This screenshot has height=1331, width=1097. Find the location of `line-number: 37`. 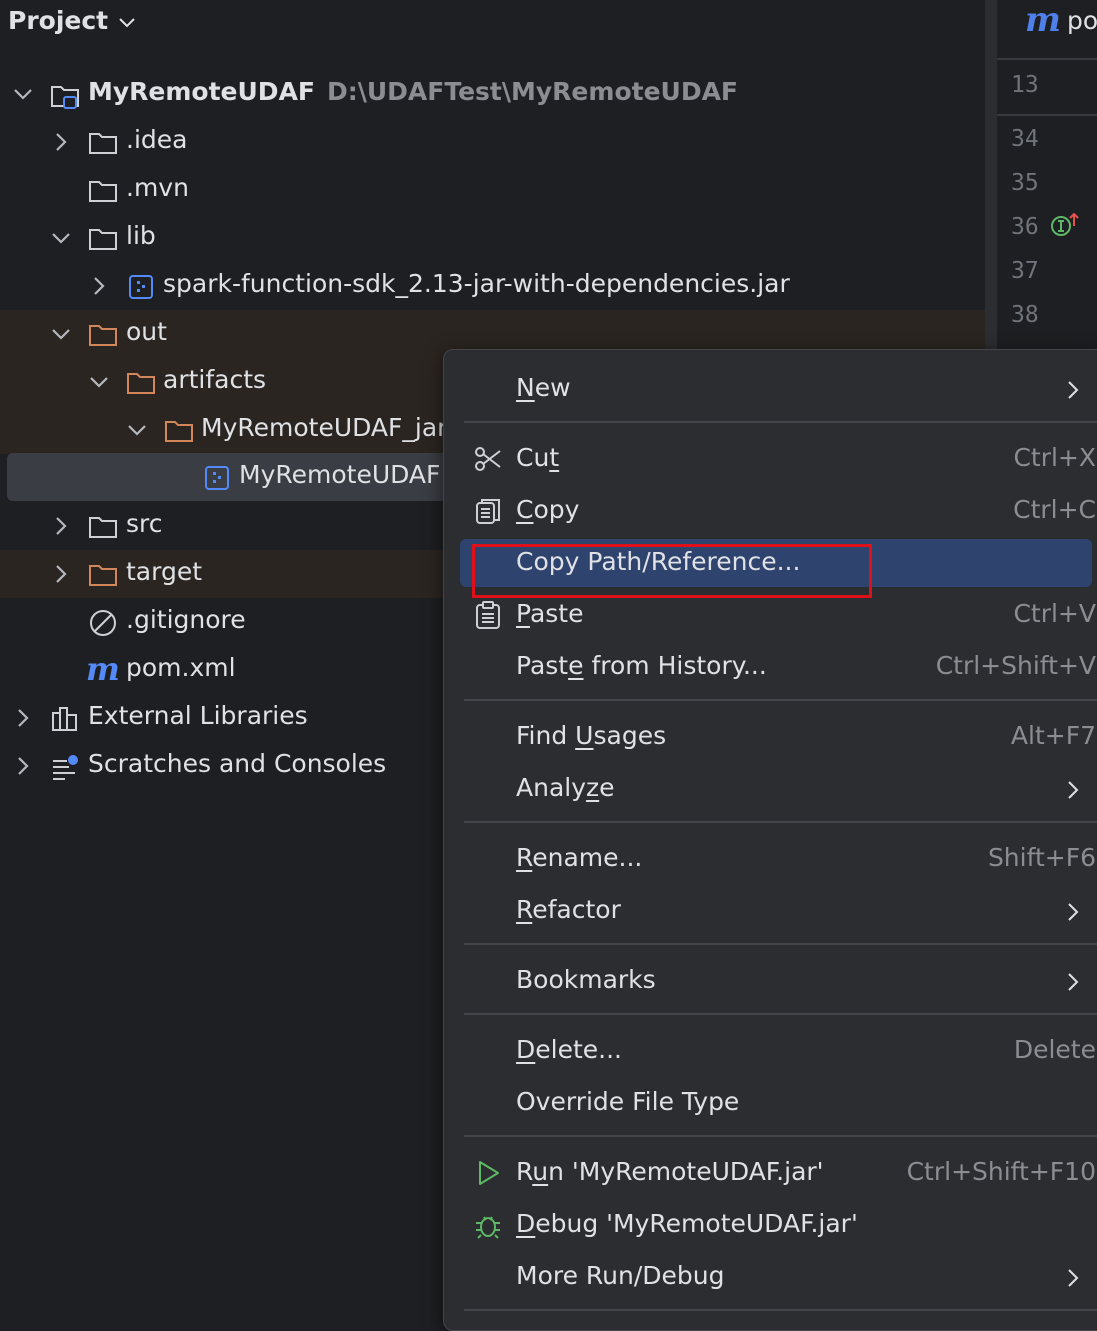

line-number: 37 is located at coordinates (1025, 271).